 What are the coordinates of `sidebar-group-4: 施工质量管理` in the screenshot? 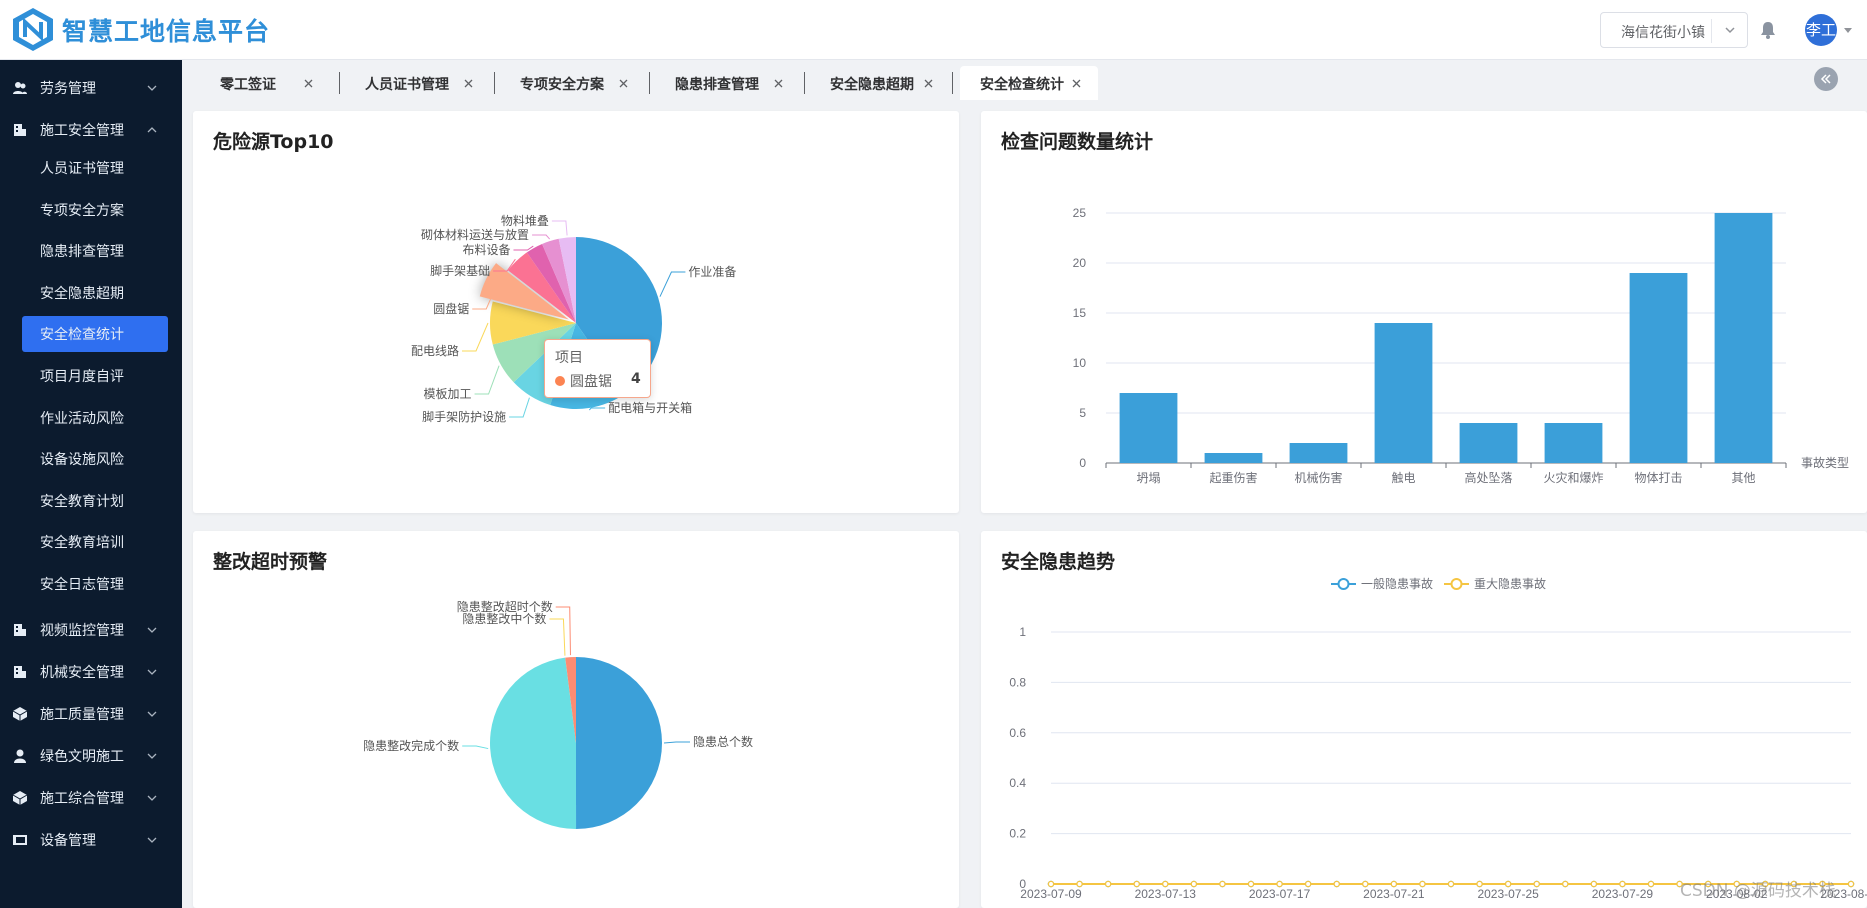 It's located at (91, 714).